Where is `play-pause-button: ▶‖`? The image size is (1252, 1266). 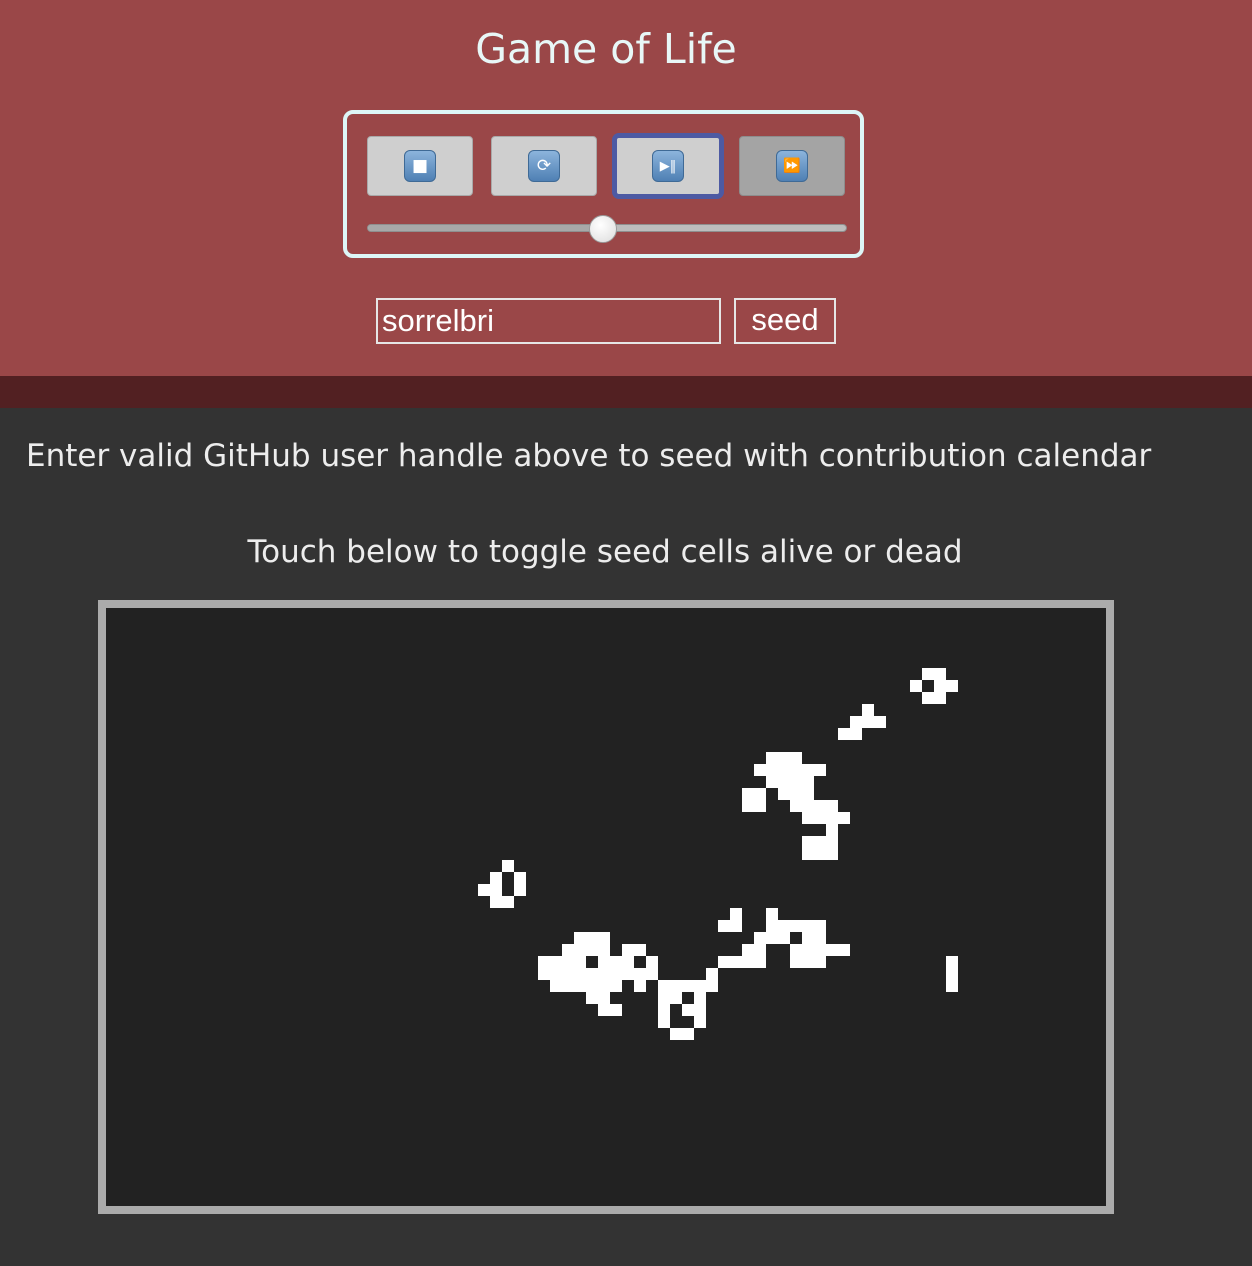 play-pause-button: ▶‖ is located at coordinates (668, 166).